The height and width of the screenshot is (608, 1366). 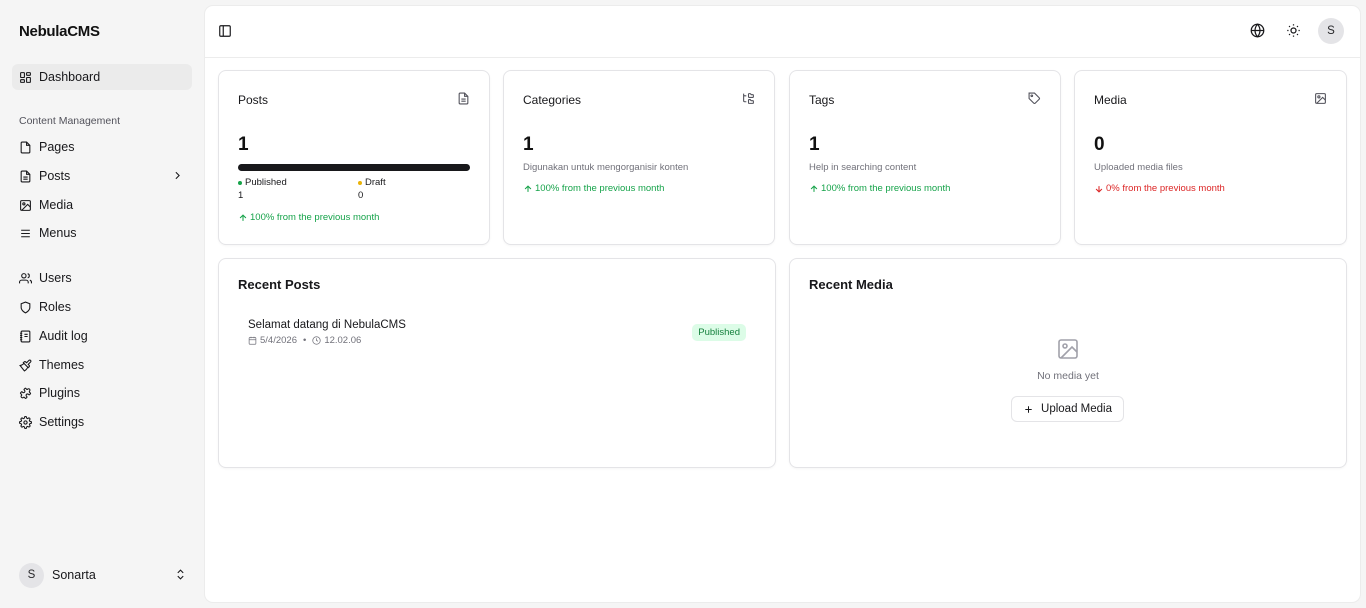 I want to click on card-title: Media, so click(x=1110, y=100).